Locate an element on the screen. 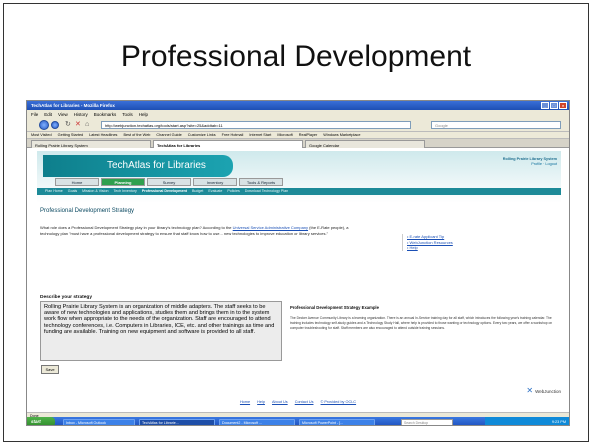 This screenshot has height=445, width=592. tab-rolling-prairie: Rolling Prairie Library System is located at coordinates (91, 144).